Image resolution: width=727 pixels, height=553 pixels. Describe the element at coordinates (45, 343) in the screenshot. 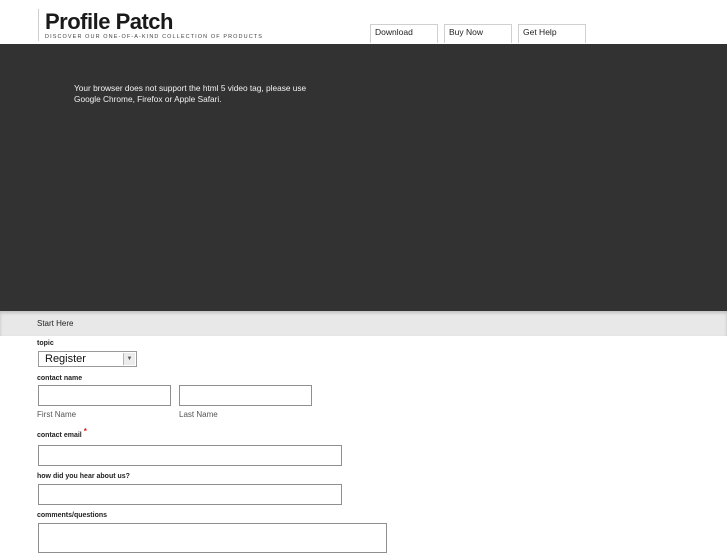

I see `topic-label: topic` at that location.